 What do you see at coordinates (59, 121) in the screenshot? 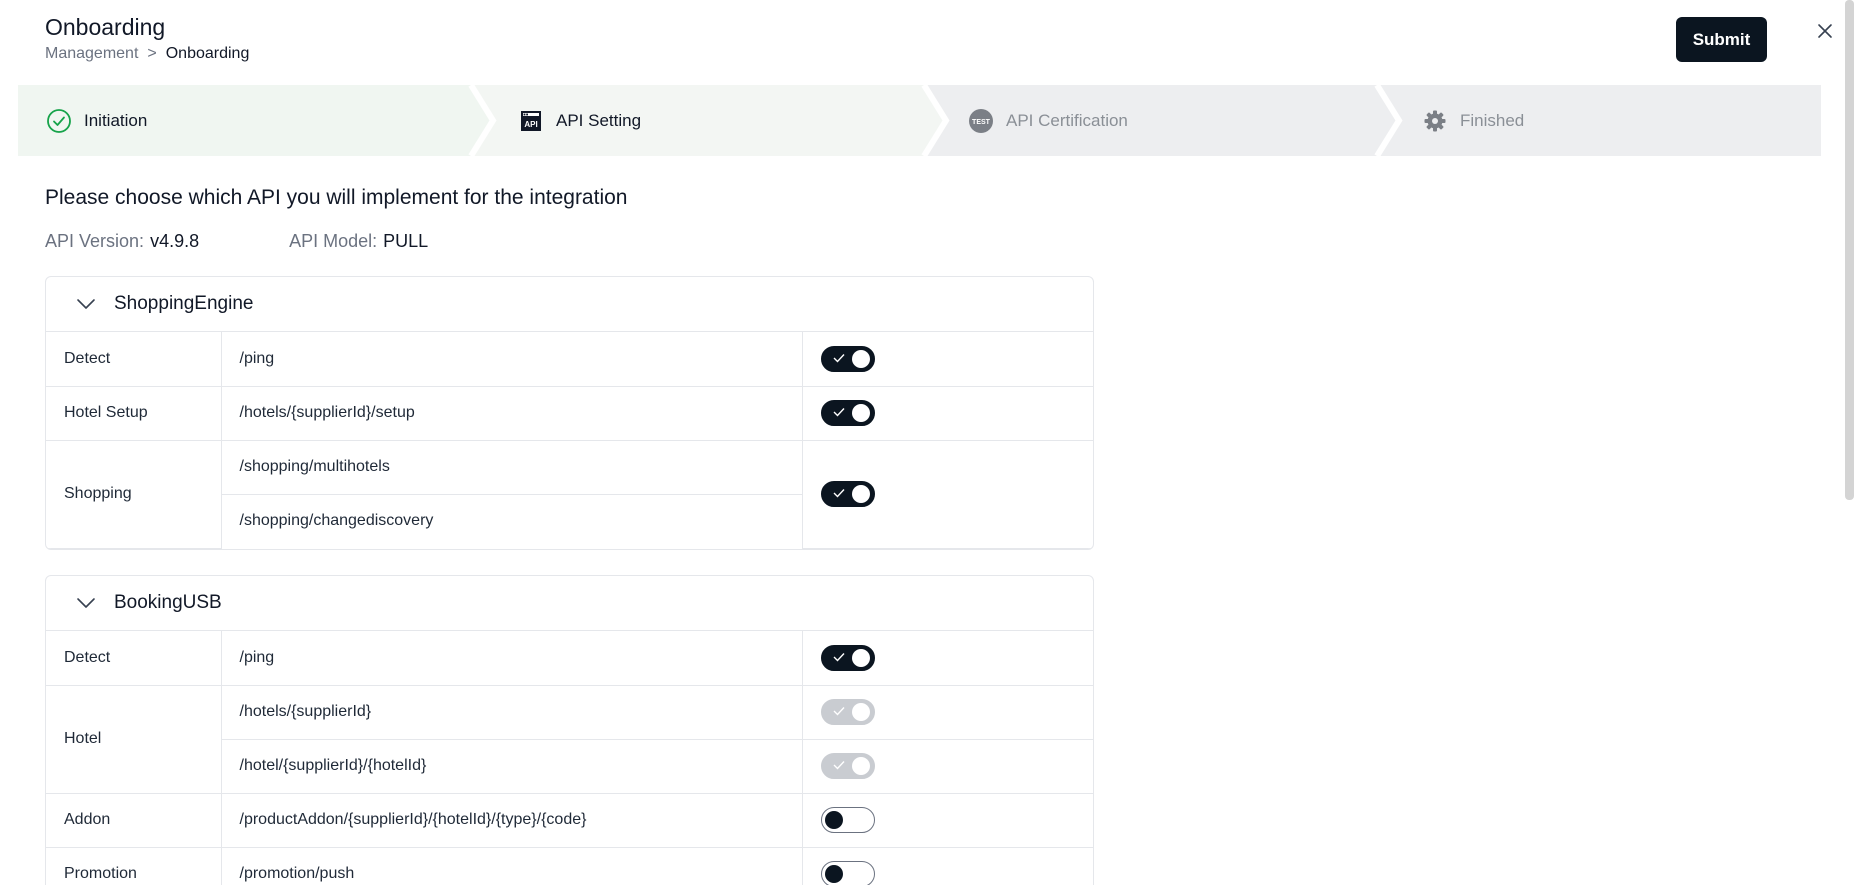
I see `check-circle-icon` at bounding box center [59, 121].